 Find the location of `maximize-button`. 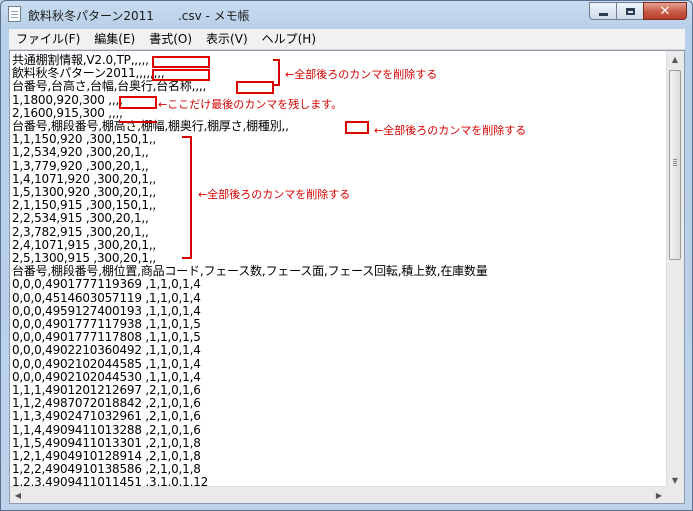

maximize-button is located at coordinates (629, 11).